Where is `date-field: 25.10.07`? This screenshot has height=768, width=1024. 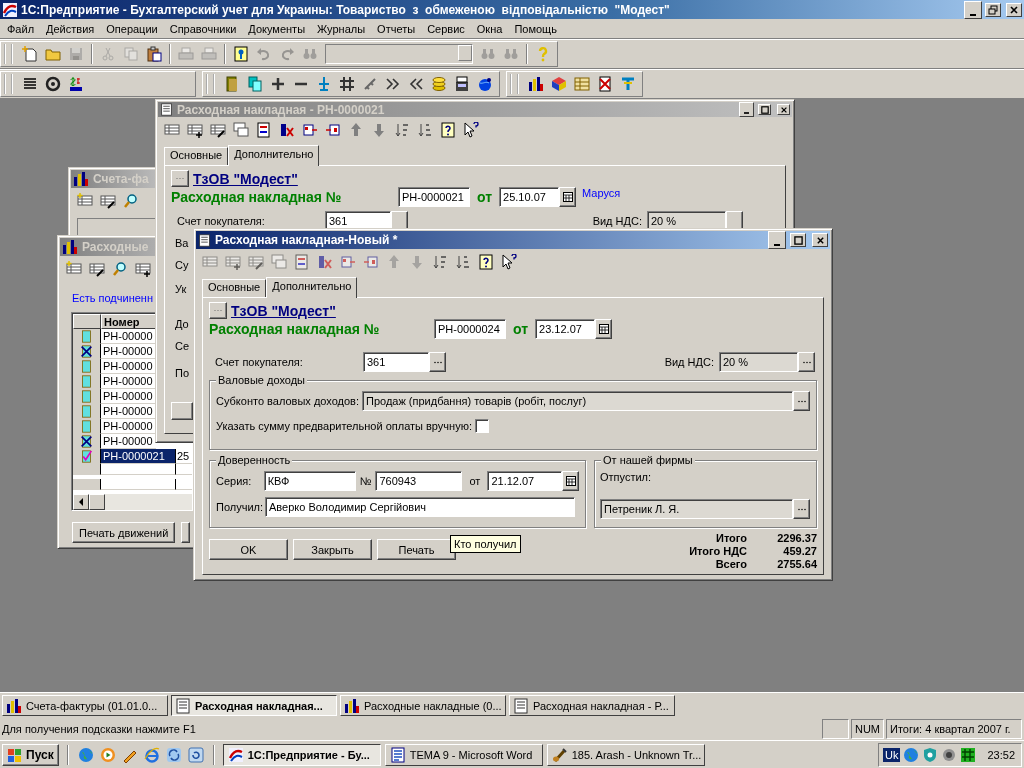 date-field: 25.10.07 is located at coordinates (529, 197).